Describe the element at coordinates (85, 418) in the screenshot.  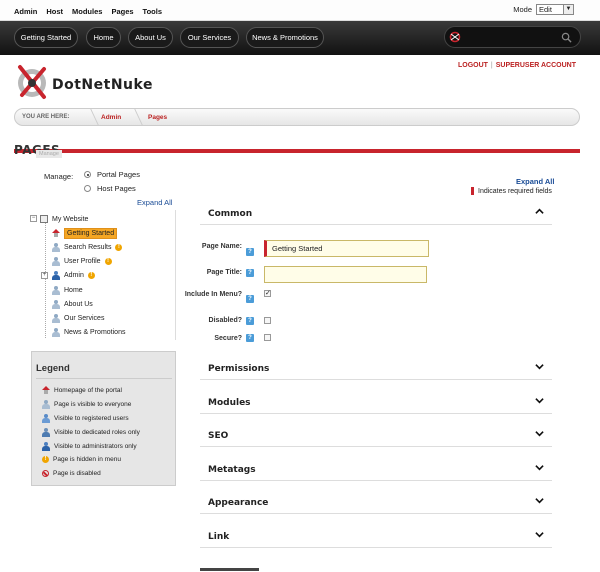
I see `legend-item: Visible to registered users` at that location.